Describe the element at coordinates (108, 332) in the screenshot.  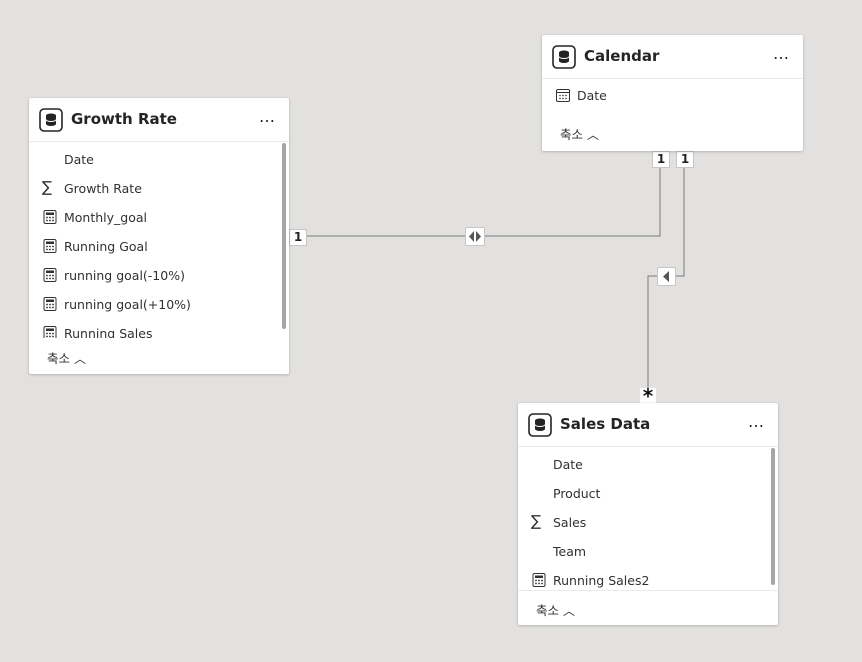
I see `field-label: Running Sales` at that location.